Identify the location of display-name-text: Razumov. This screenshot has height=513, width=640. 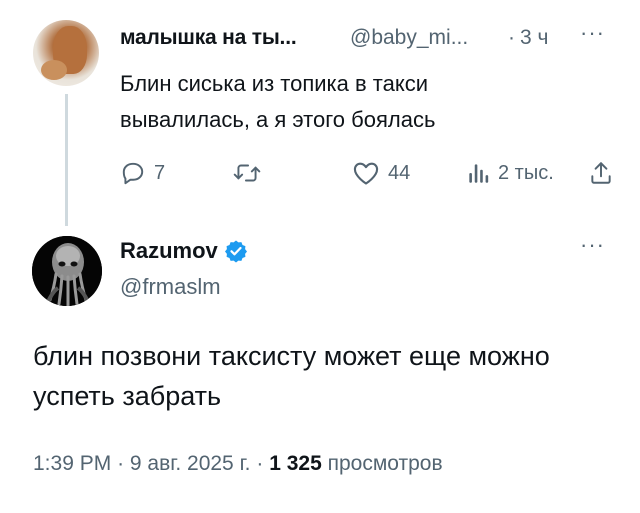
(169, 250).